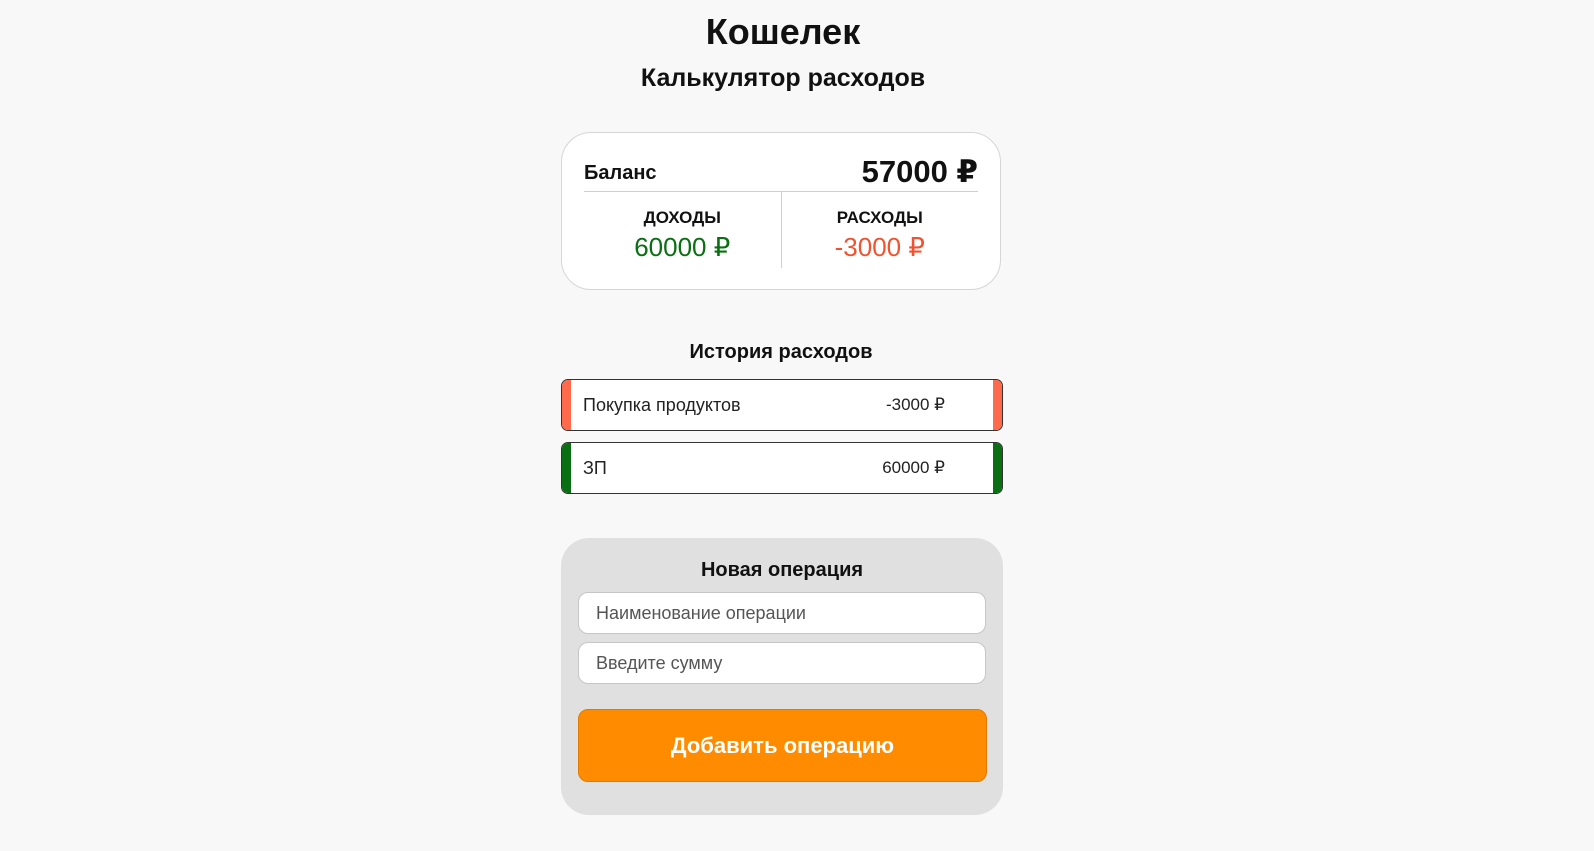 The height and width of the screenshot is (851, 1594). Describe the element at coordinates (595, 467) in the screenshot. I see `history-item-name: ЗП` at that location.